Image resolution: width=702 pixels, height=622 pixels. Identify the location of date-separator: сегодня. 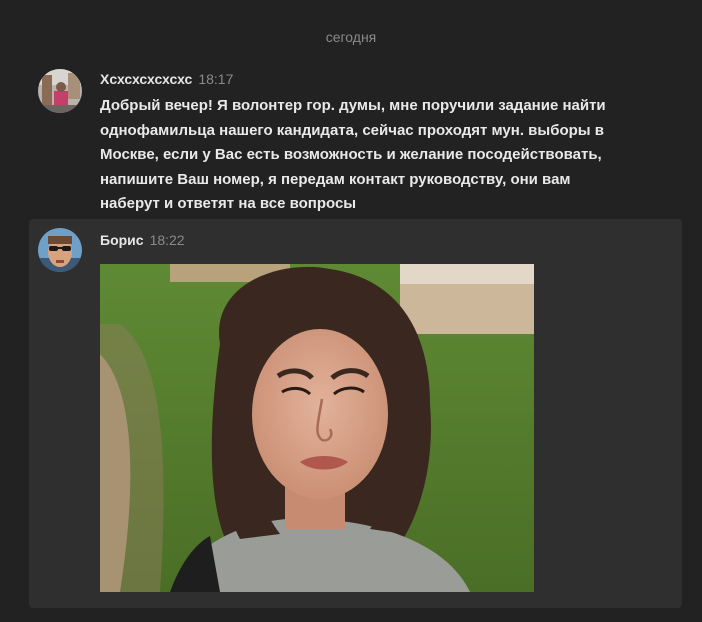
(351, 37).